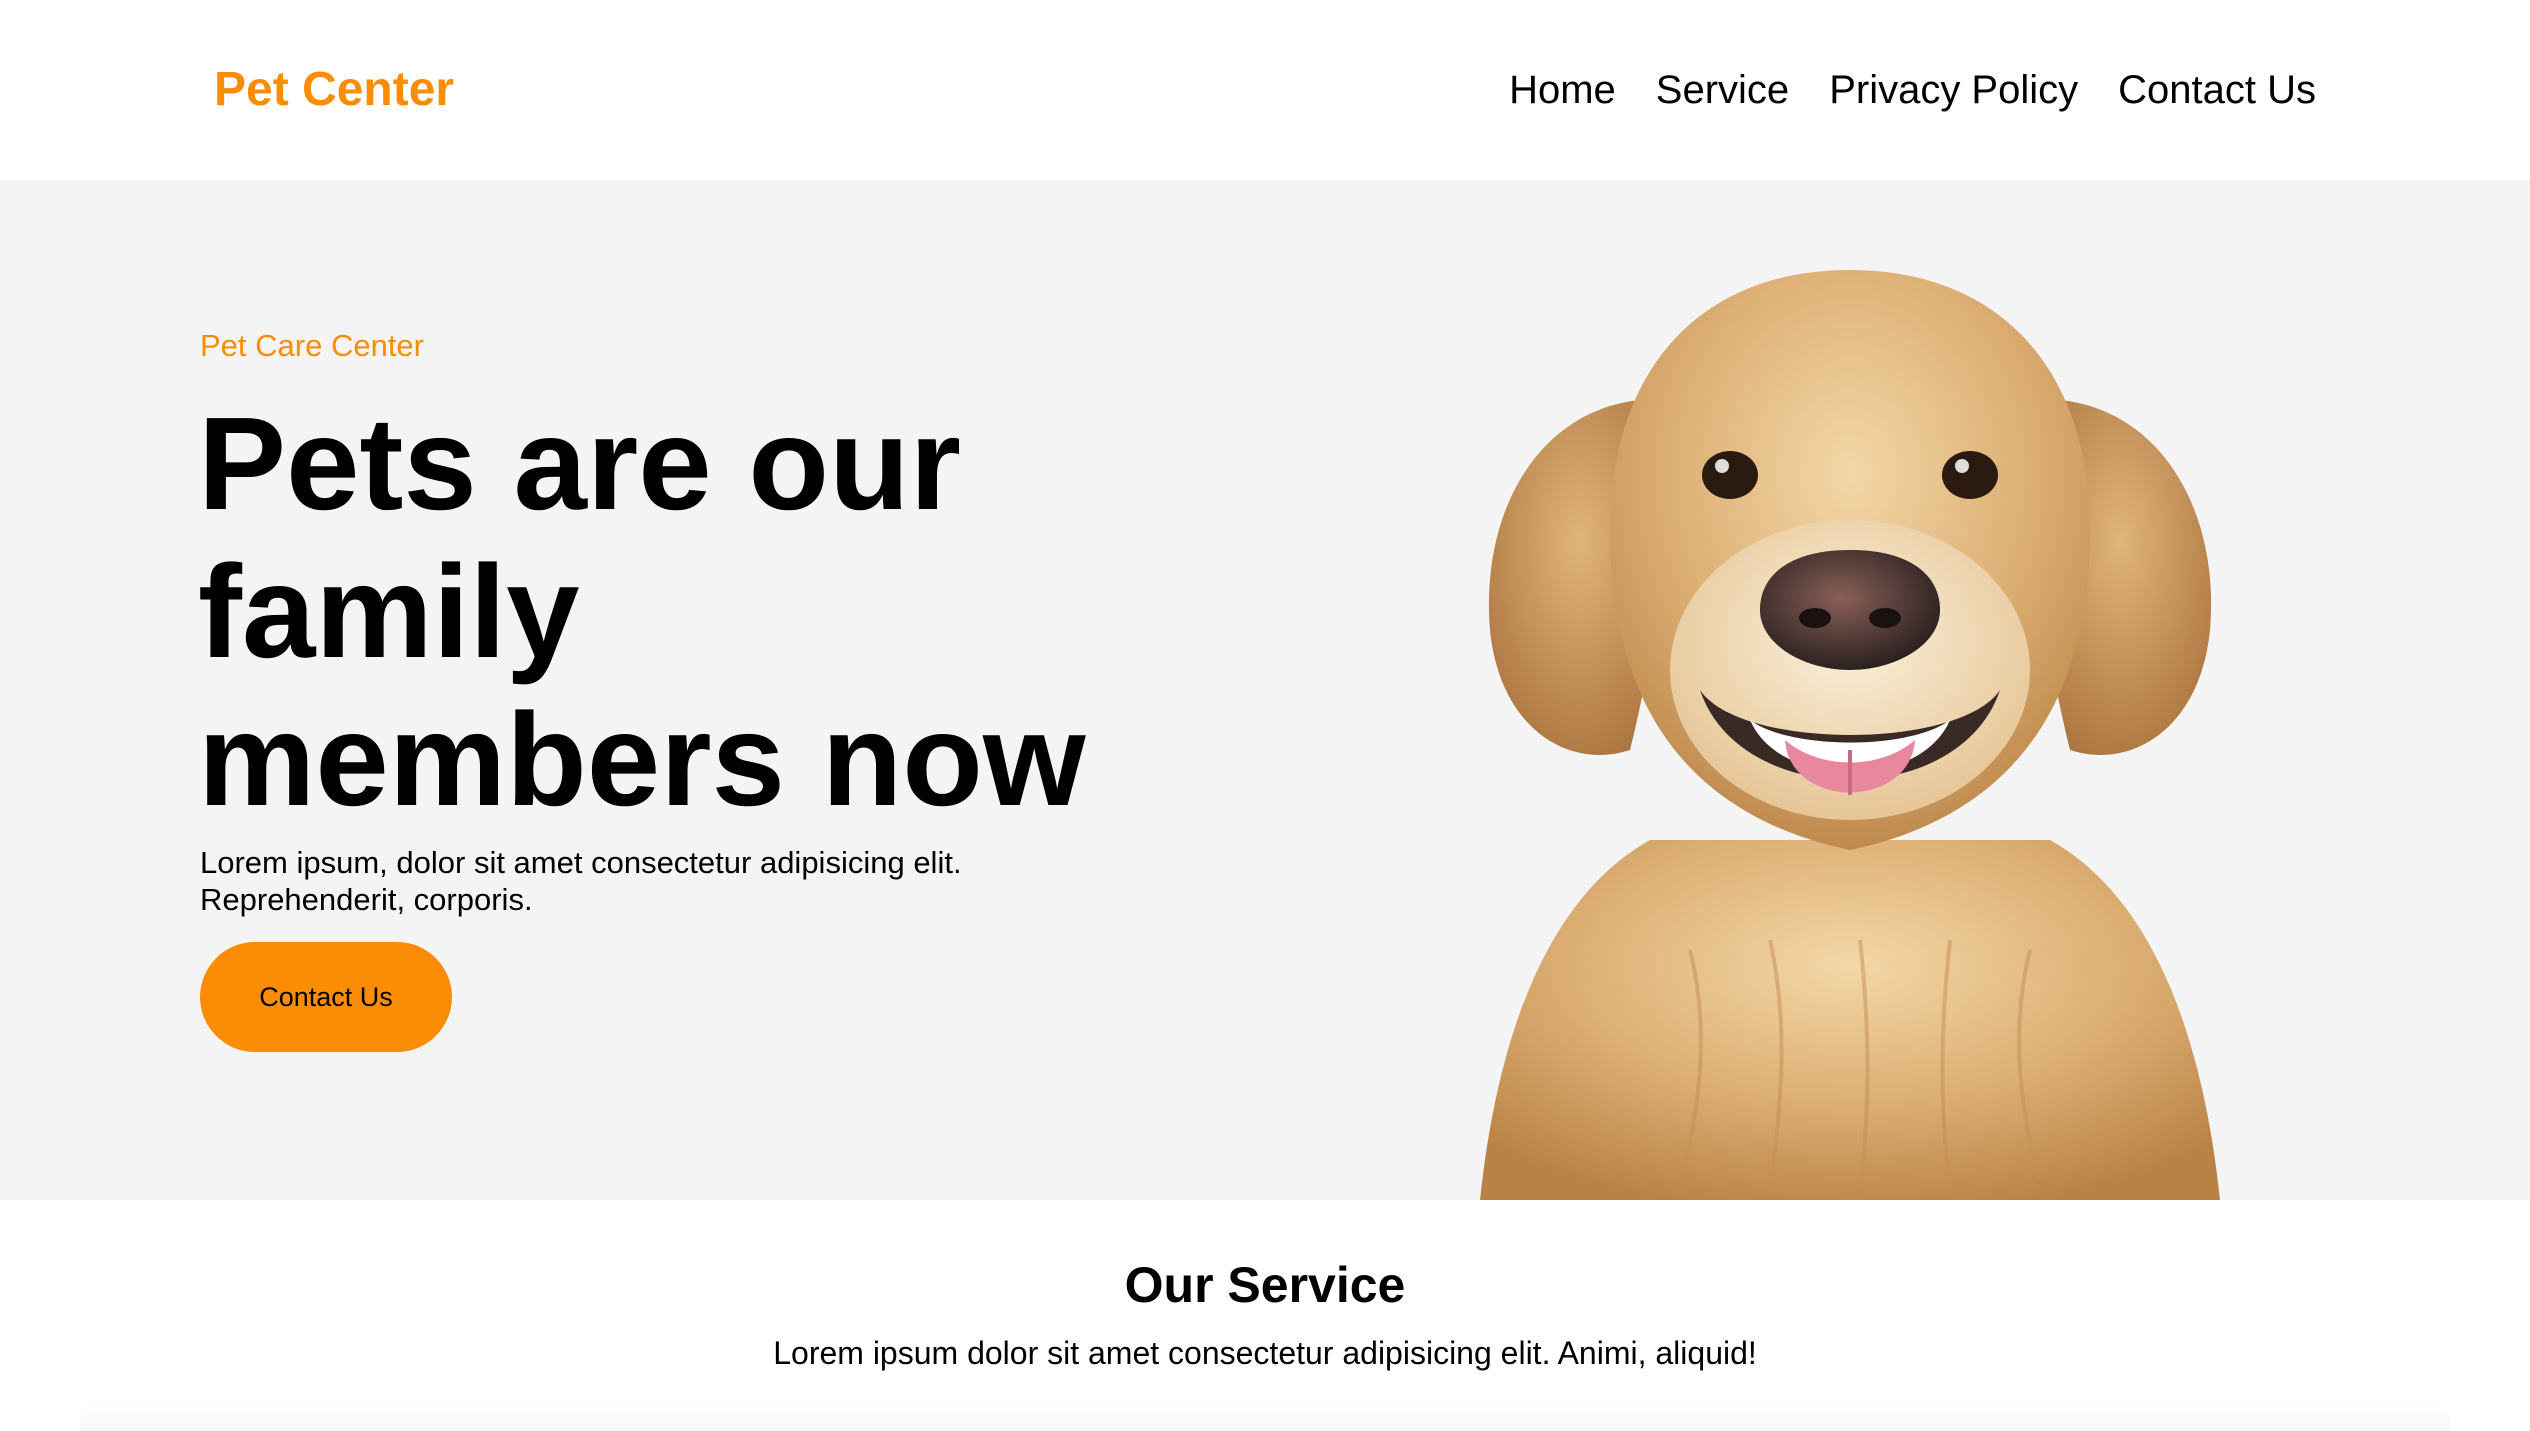 This screenshot has height=1431, width=2530. I want to click on brand-logo: Pet Center, so click(334, 90).